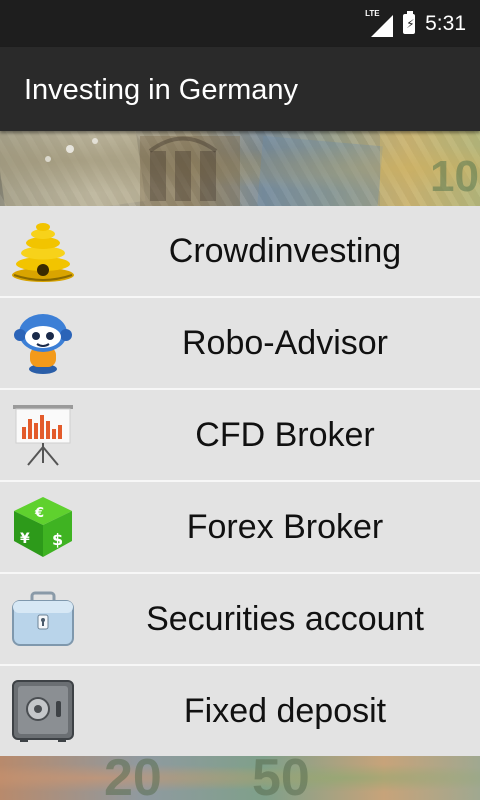 This screenshot has height=800, width=480. I want to click on menu-item-label: CFD Broker, so click(285, 435).